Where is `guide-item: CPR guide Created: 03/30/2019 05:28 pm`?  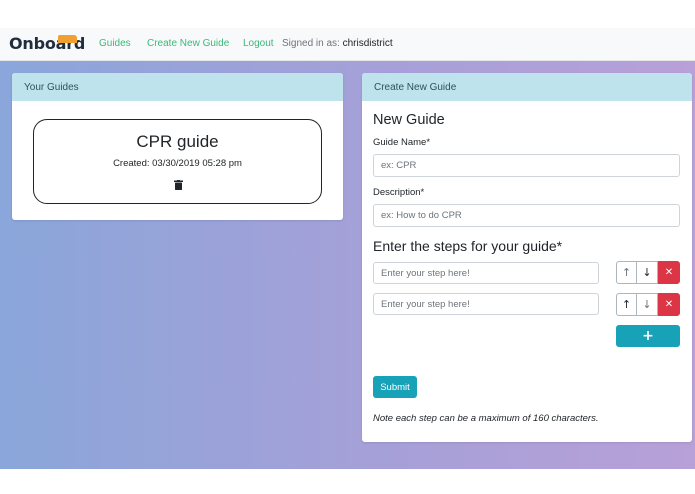 guide-item: CPR guide Created: 03/30/2019 05:28 pm is located at coordinates (177, 161).